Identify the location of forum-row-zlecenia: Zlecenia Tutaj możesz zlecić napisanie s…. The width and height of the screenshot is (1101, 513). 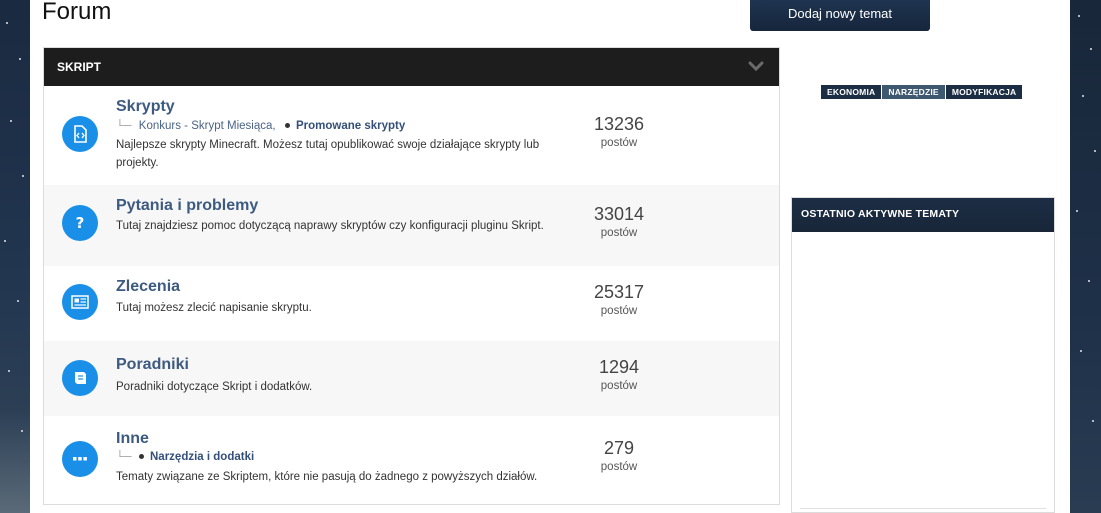
(411, 303).